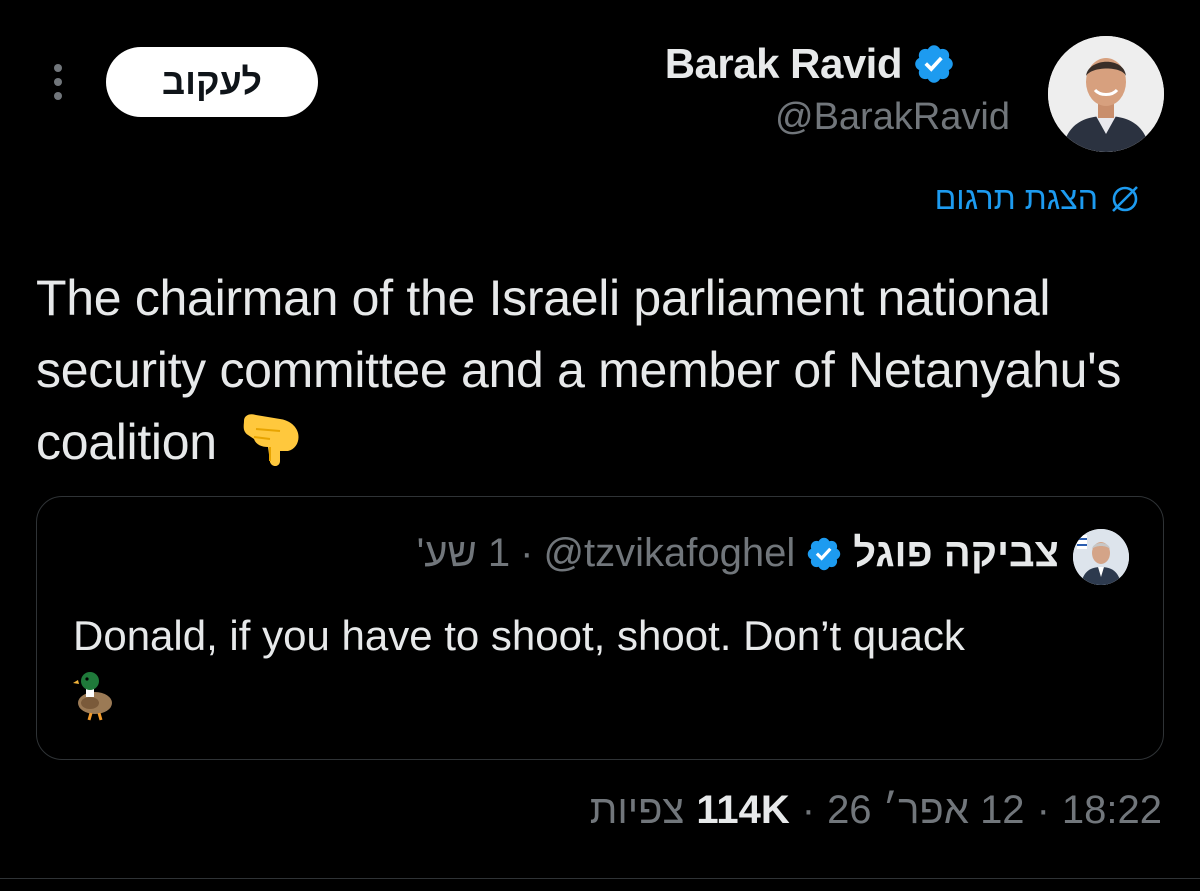 The image size is (1200, 891). I want to click on author-name-row: Barak Ravid, so click(810, 64).